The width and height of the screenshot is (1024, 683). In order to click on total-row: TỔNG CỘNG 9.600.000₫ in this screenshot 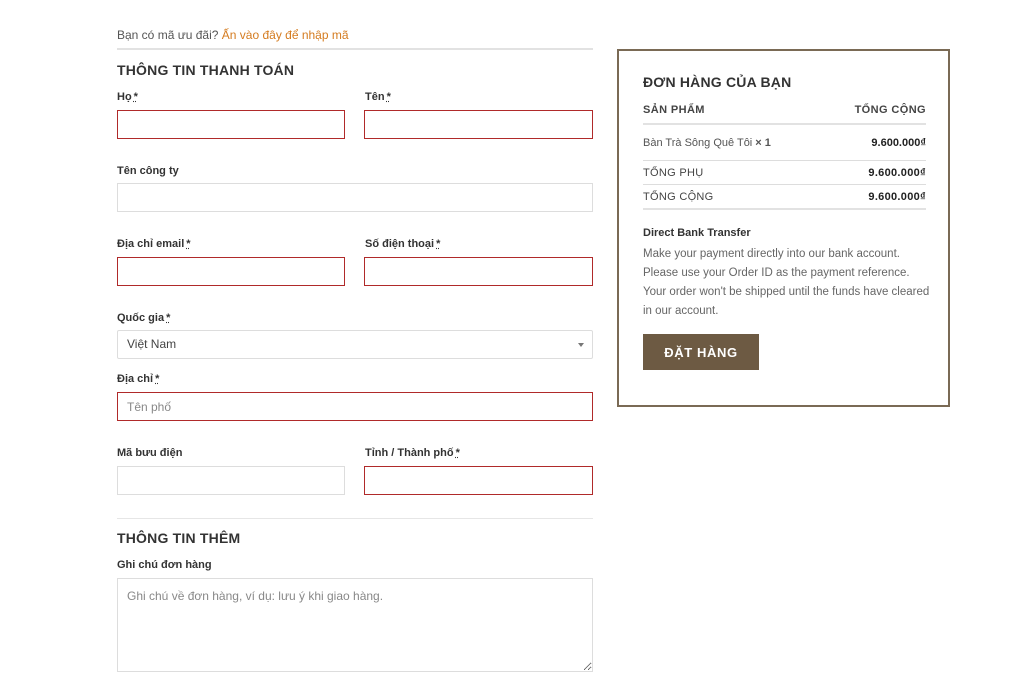, I will do `click(784, 197)`.